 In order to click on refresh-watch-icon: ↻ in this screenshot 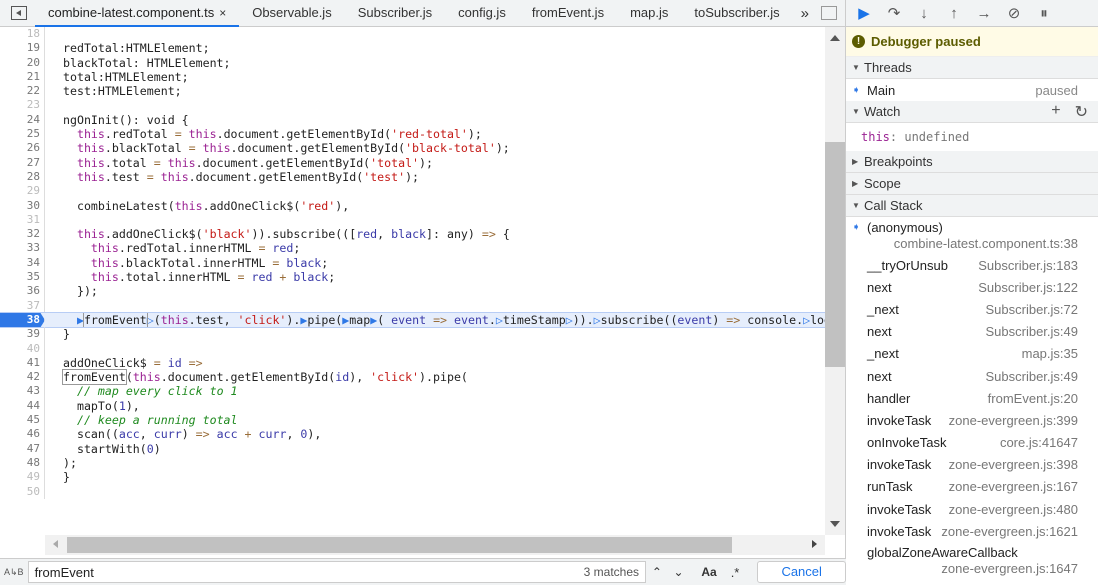, I will do `click(1081, 112)`.